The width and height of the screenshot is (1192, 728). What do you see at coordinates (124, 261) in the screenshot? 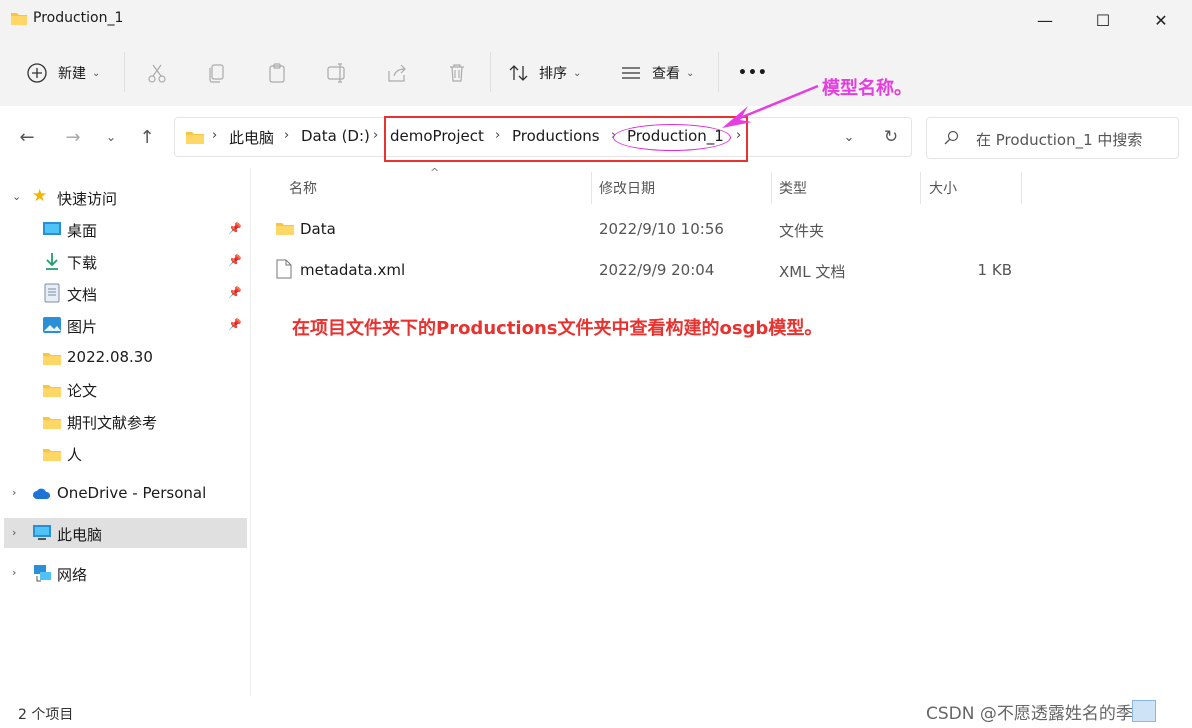
I see `sidebar-item-downloads: 下载 📌` at bounding box center [124, 261].